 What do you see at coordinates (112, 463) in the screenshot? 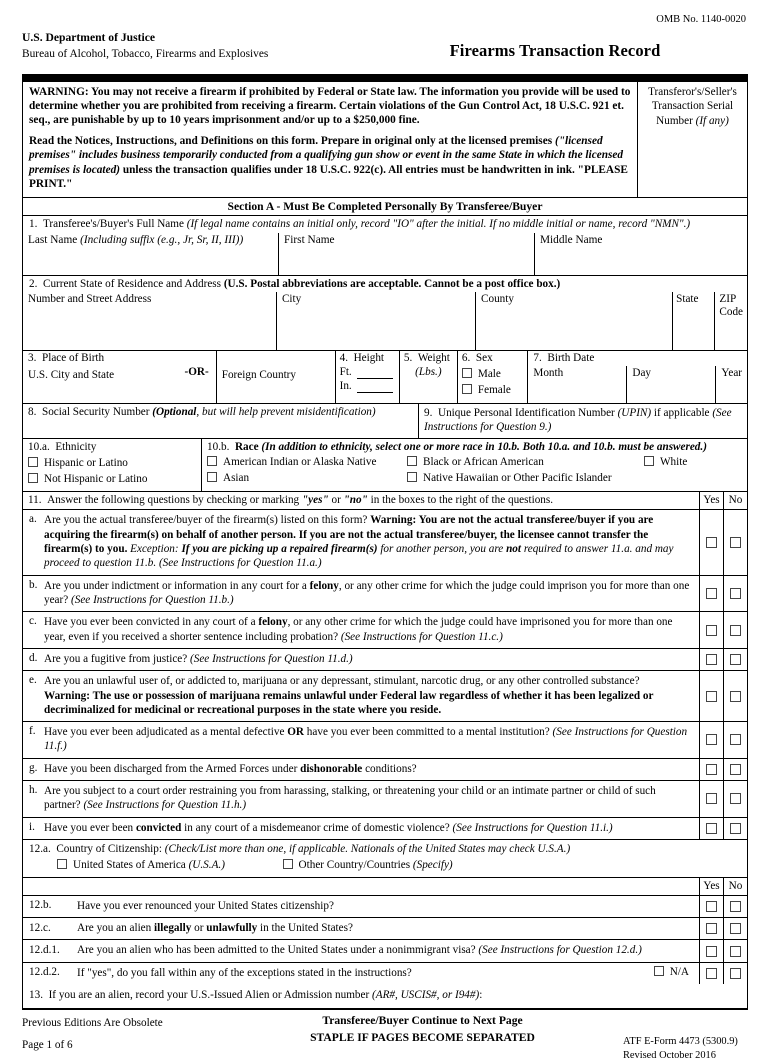
I see `ethnicity-option-hispanic: Hispanic or Latino` at bounding box center [112, 463].